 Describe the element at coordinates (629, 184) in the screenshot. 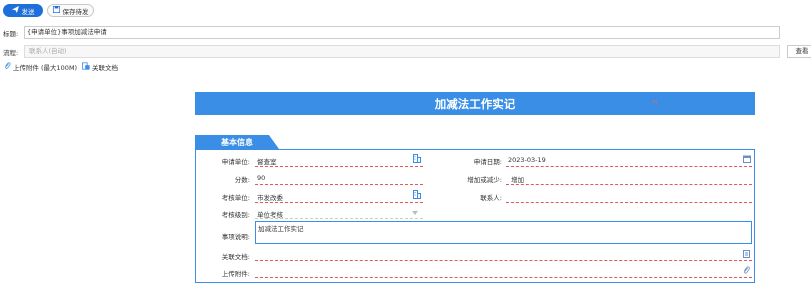

I see `add-or-reduce-underline` at that location.